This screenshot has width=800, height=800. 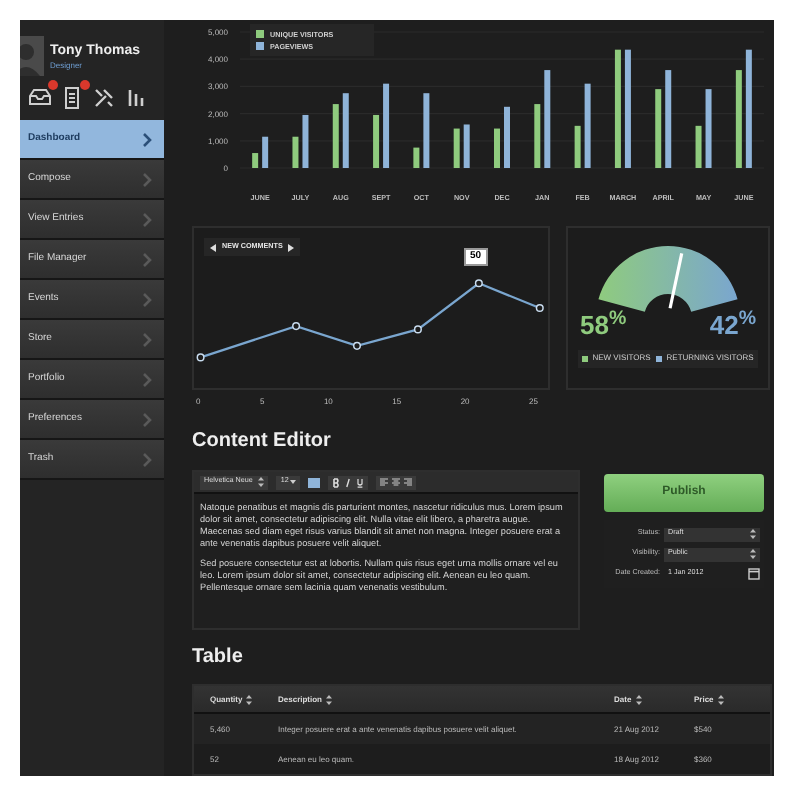 What do you see at coordinates (754, 574) in the screenshot?
I see `calendar-icon` at bounding box center [754, 574].